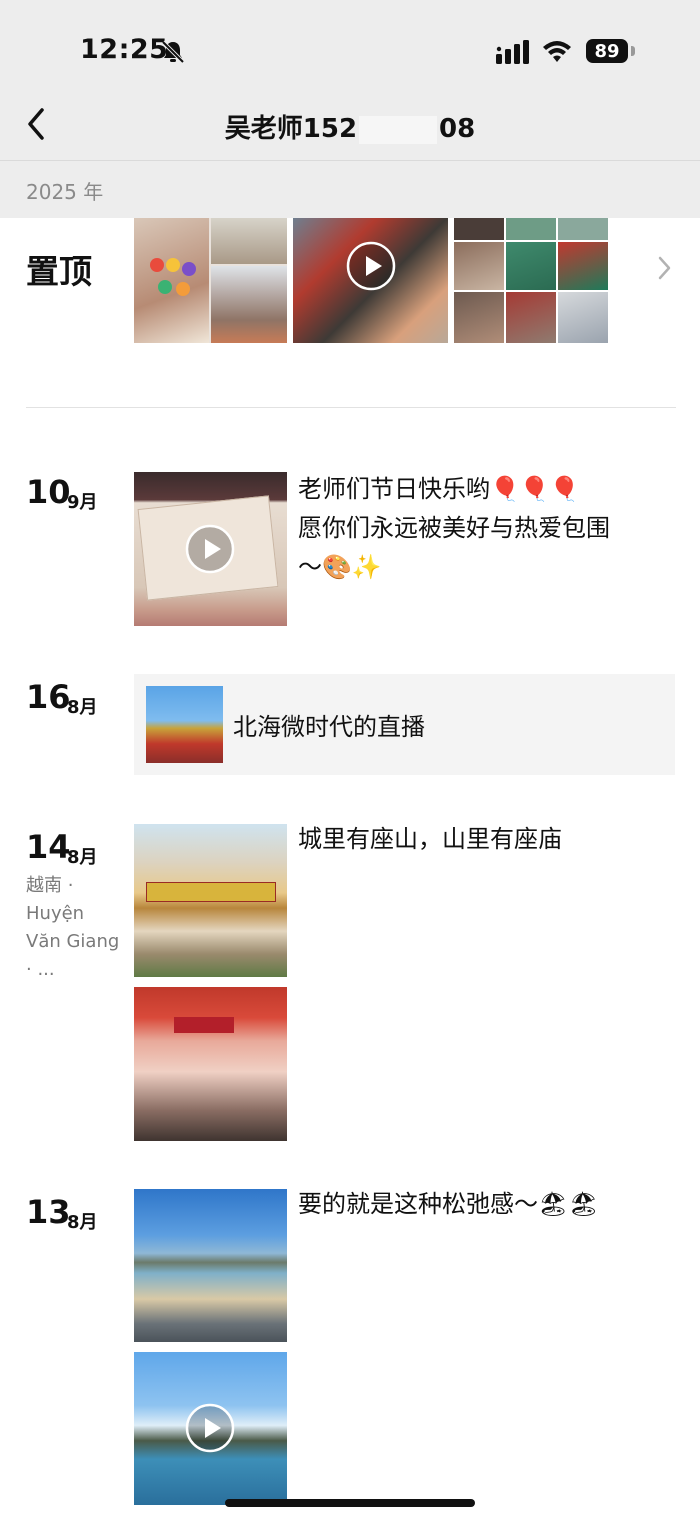  What do you see at coordinates (210, 1265) in the screenshot?
I see `post-photo-beach` at bounding box center [210, 1265].